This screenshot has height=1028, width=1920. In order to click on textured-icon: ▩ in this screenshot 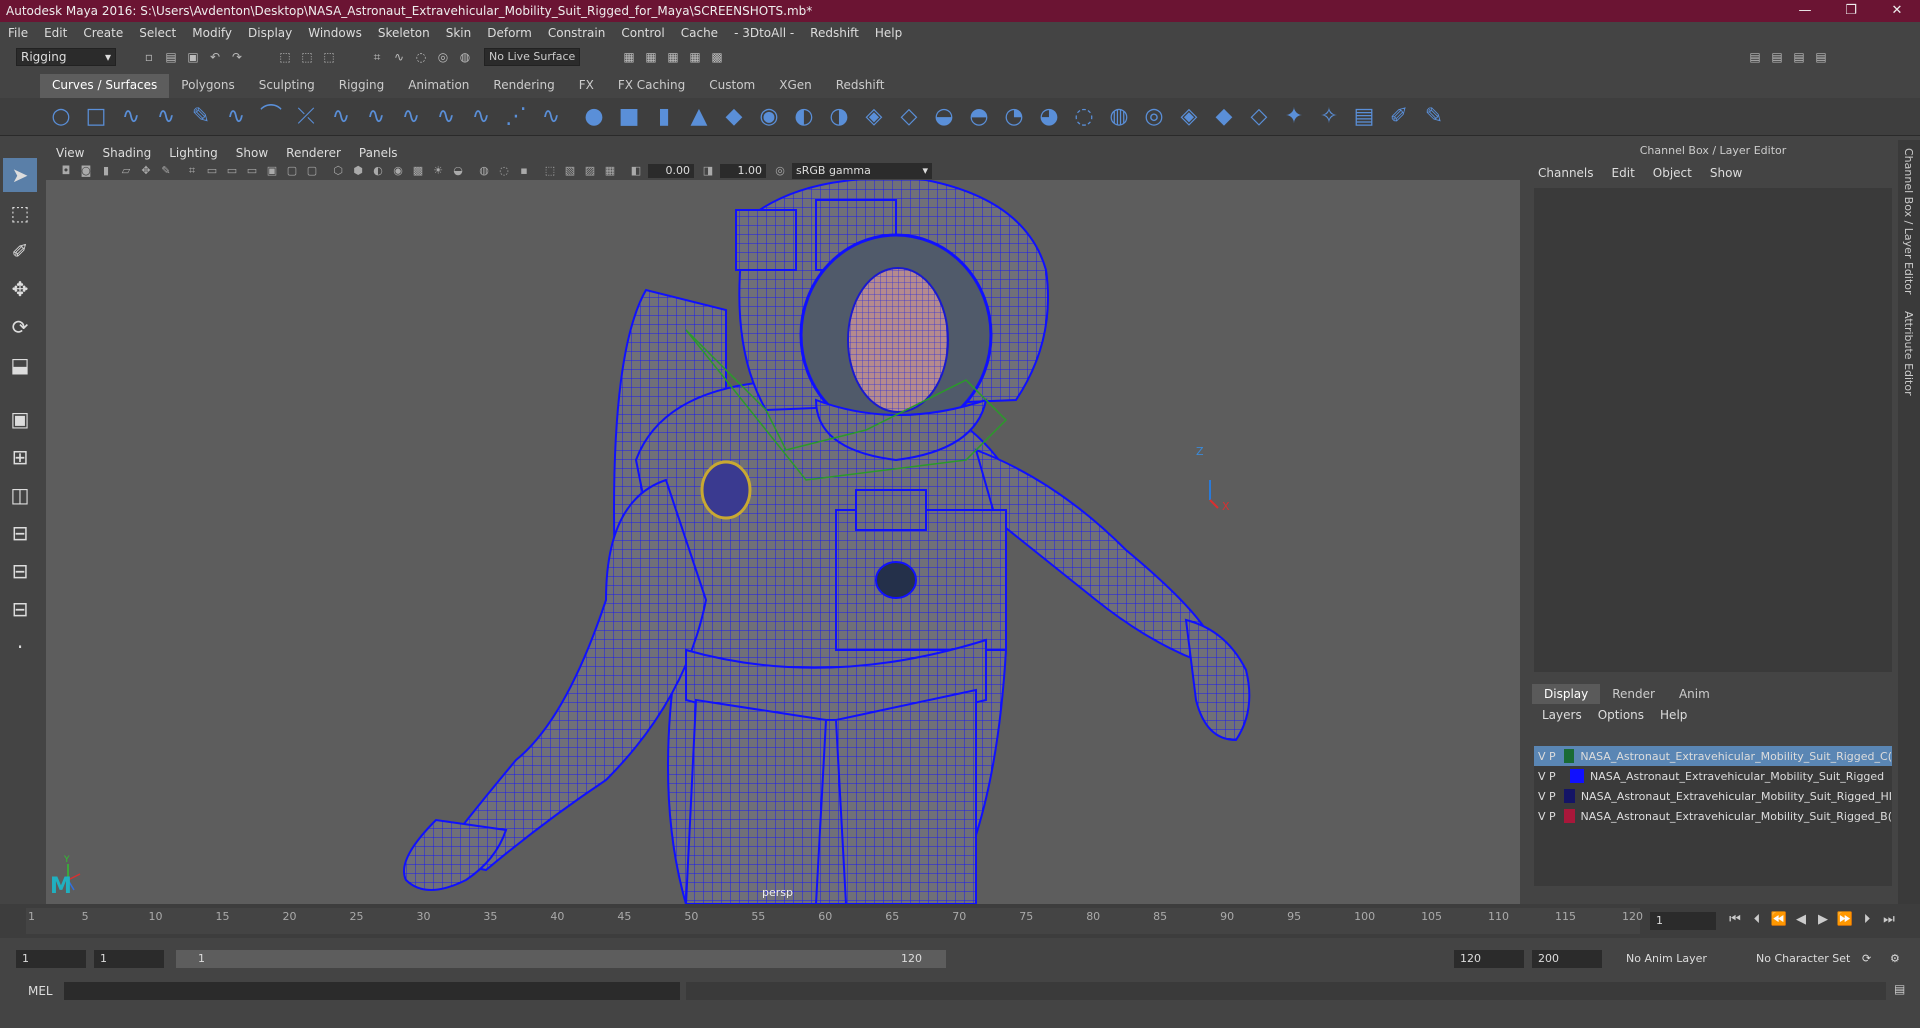, I will do `click(418, 171)`.